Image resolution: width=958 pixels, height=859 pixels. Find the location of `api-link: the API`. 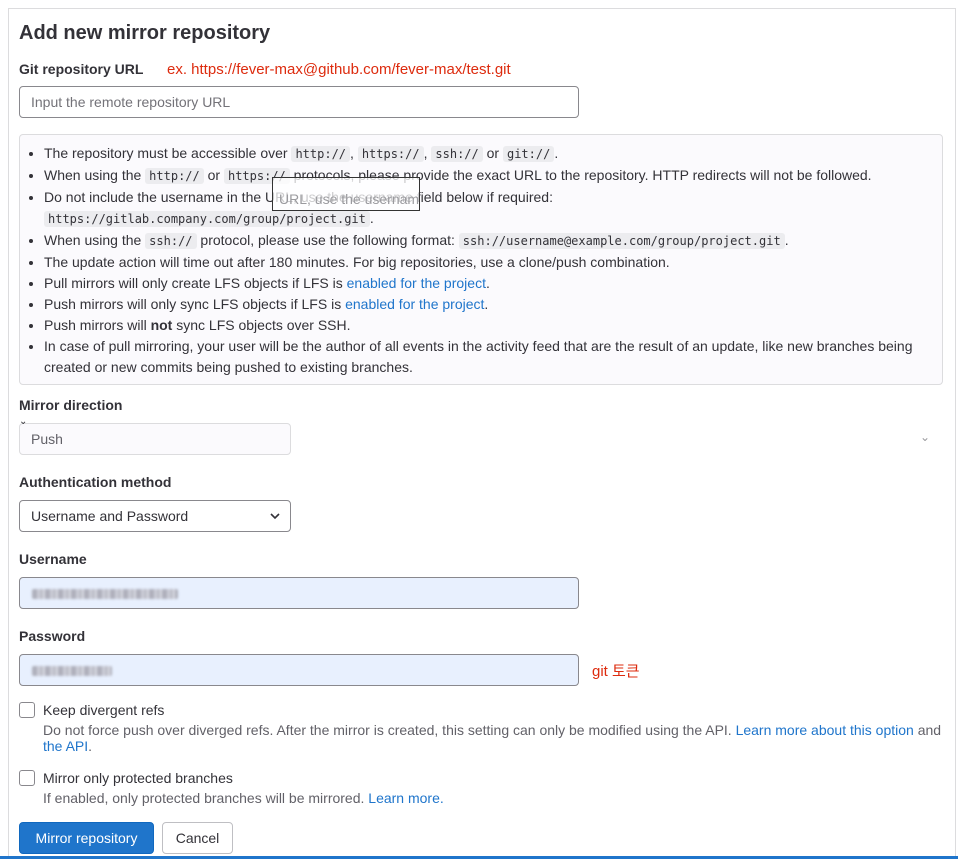

api-link: the API is located at coordinates (65, 746).